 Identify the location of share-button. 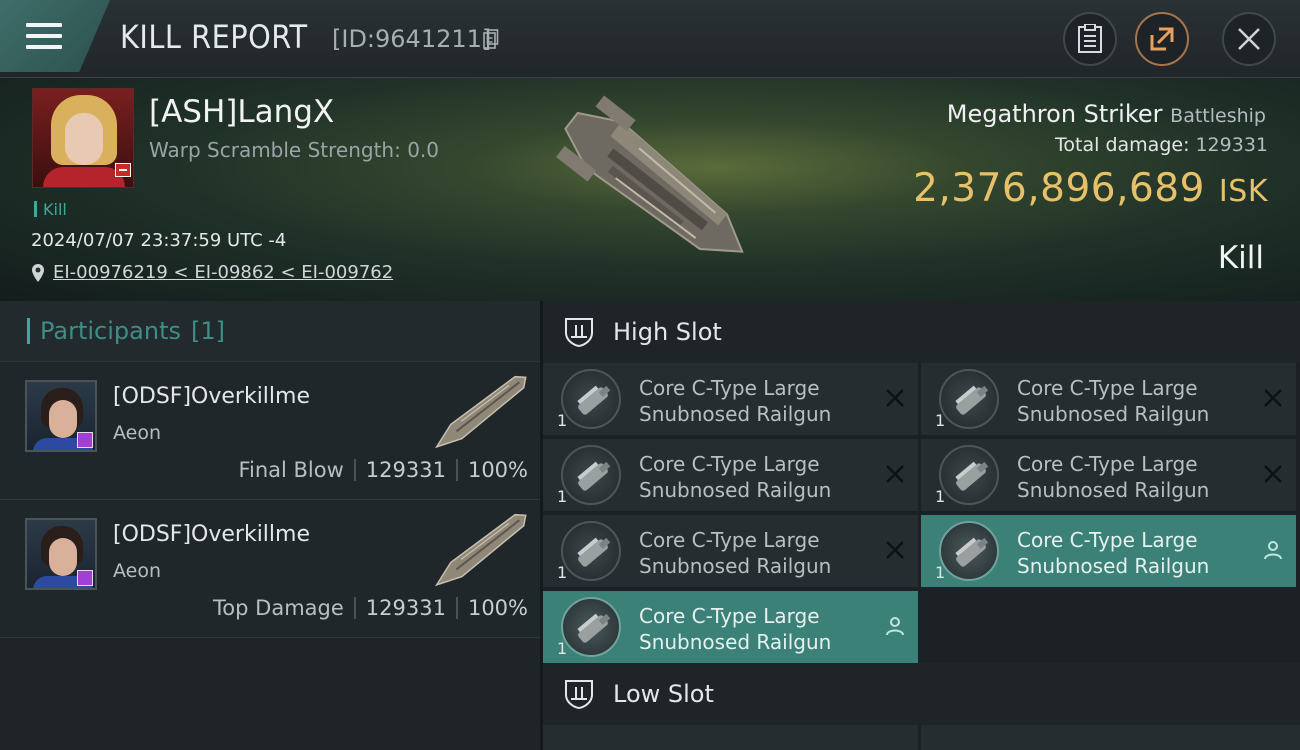
(1162, 39).